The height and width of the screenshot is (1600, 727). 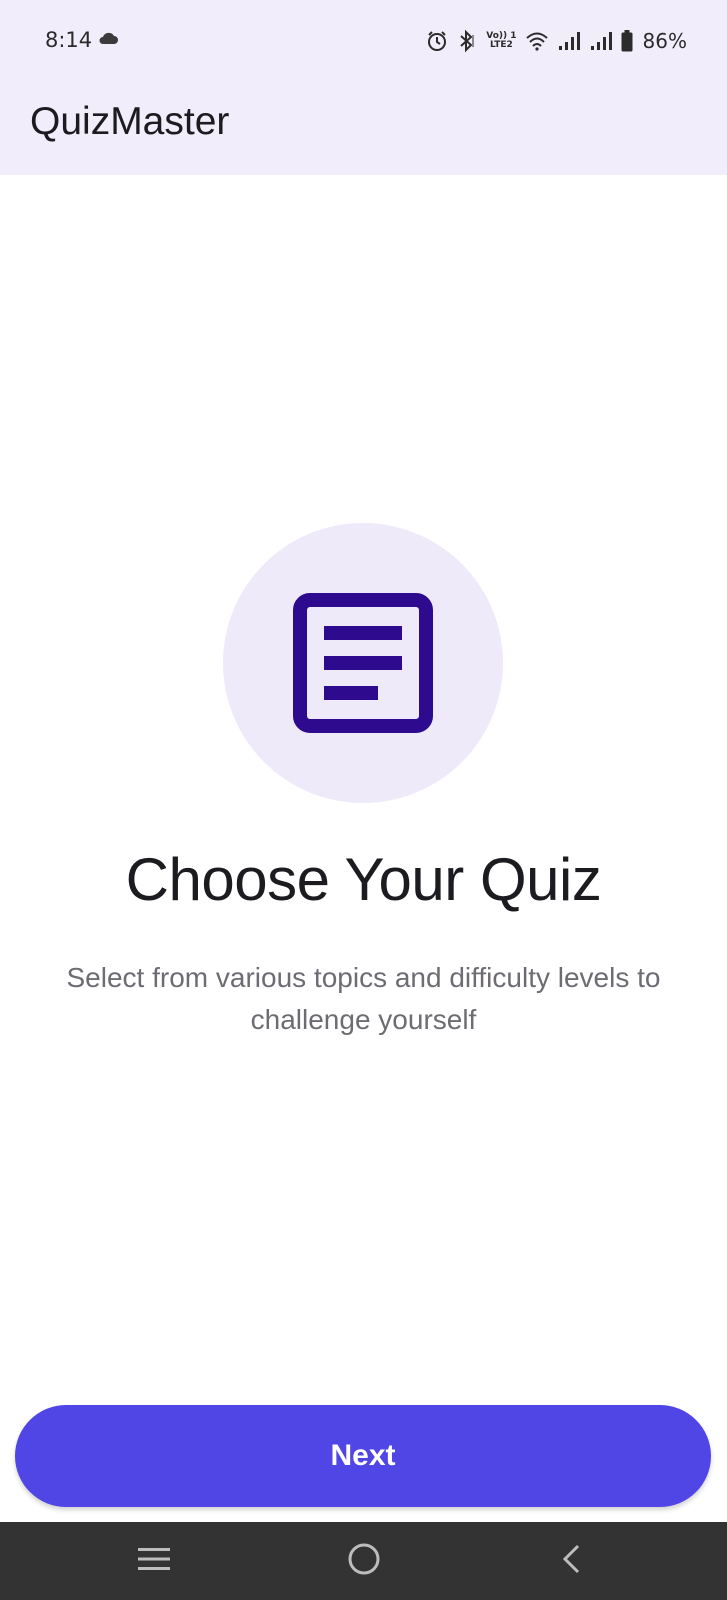 I want to click on recents-button, so click(x=154, y=1561).